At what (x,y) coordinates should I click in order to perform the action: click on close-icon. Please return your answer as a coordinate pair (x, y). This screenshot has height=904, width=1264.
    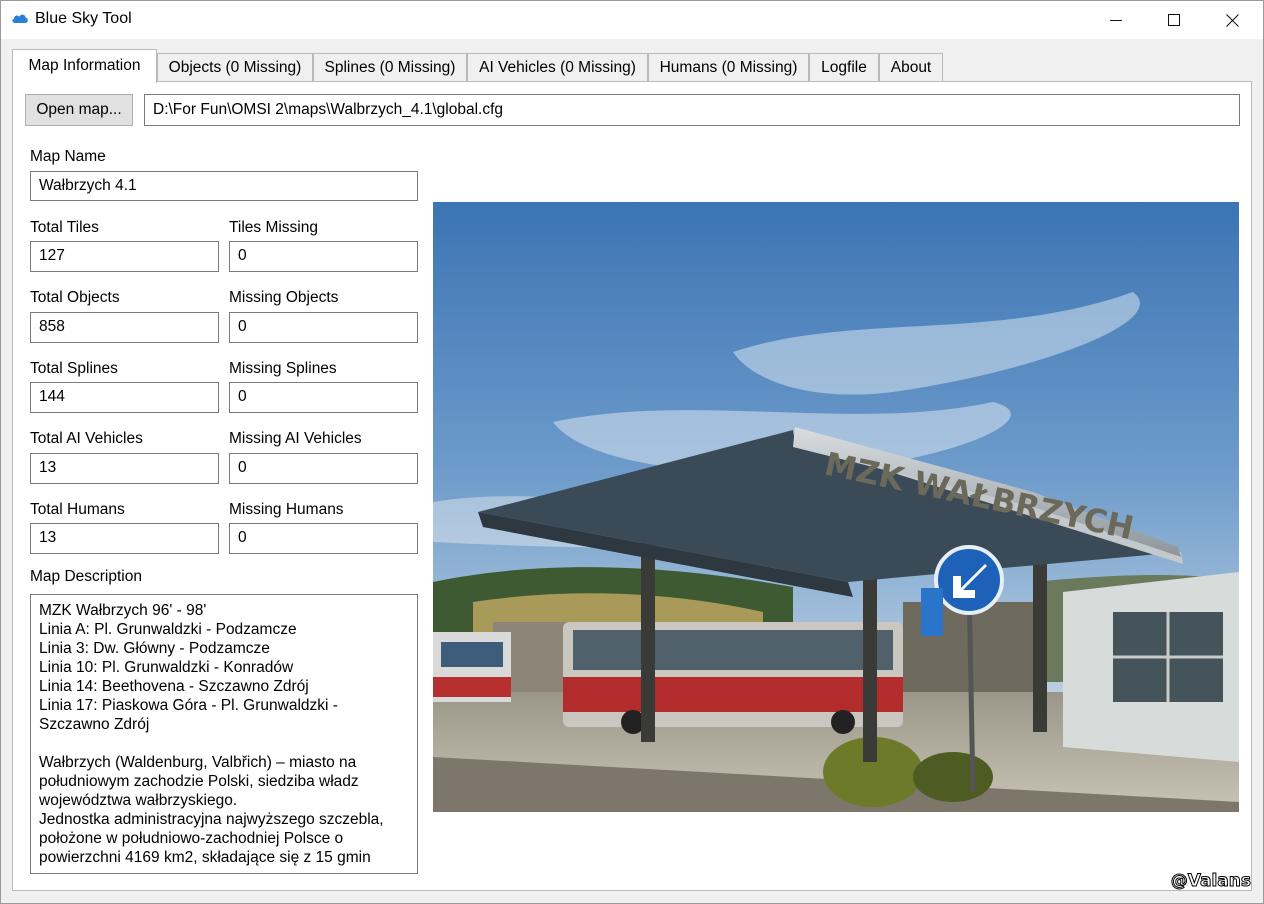
    Looking at the image, I should click on (1232, 20).